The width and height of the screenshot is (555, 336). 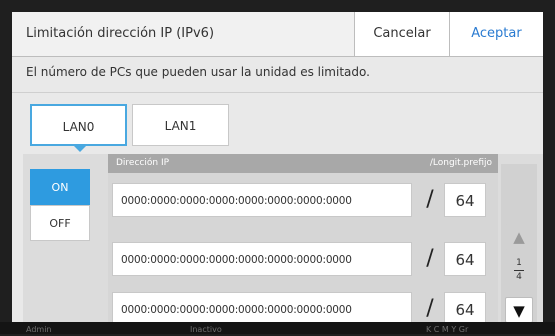 What do you see at coordinates (519, 277) in the screenshot?
I see `total-pages: 4` at bounding box center [519, 277].